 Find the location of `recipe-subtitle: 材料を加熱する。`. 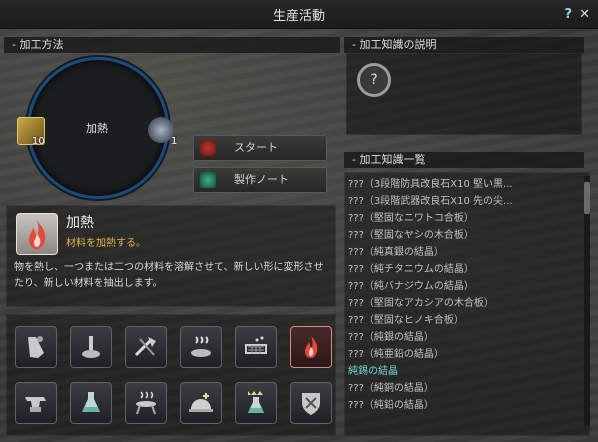

recipe-subtitle: 材料を加熱する。 is located at coordinates (106, 243).